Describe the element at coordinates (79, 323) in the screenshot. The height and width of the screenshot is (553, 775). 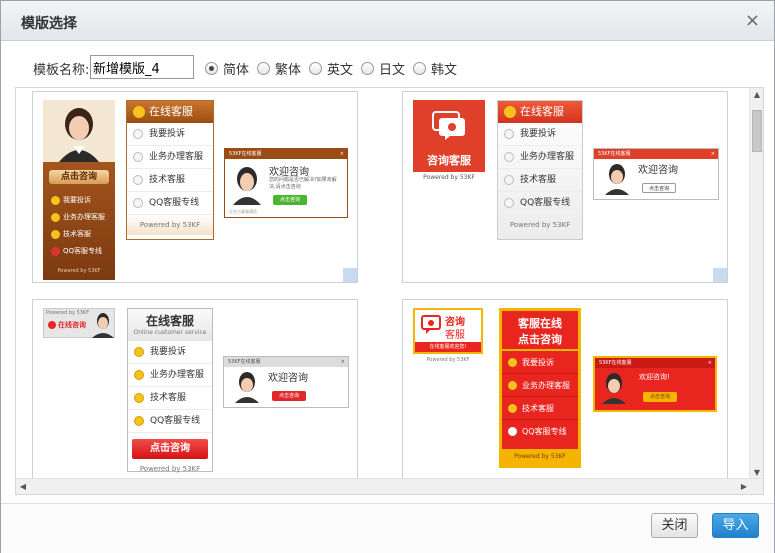
I see `mini-float-widget: Powered by 53KF 在线咨询` at that location.